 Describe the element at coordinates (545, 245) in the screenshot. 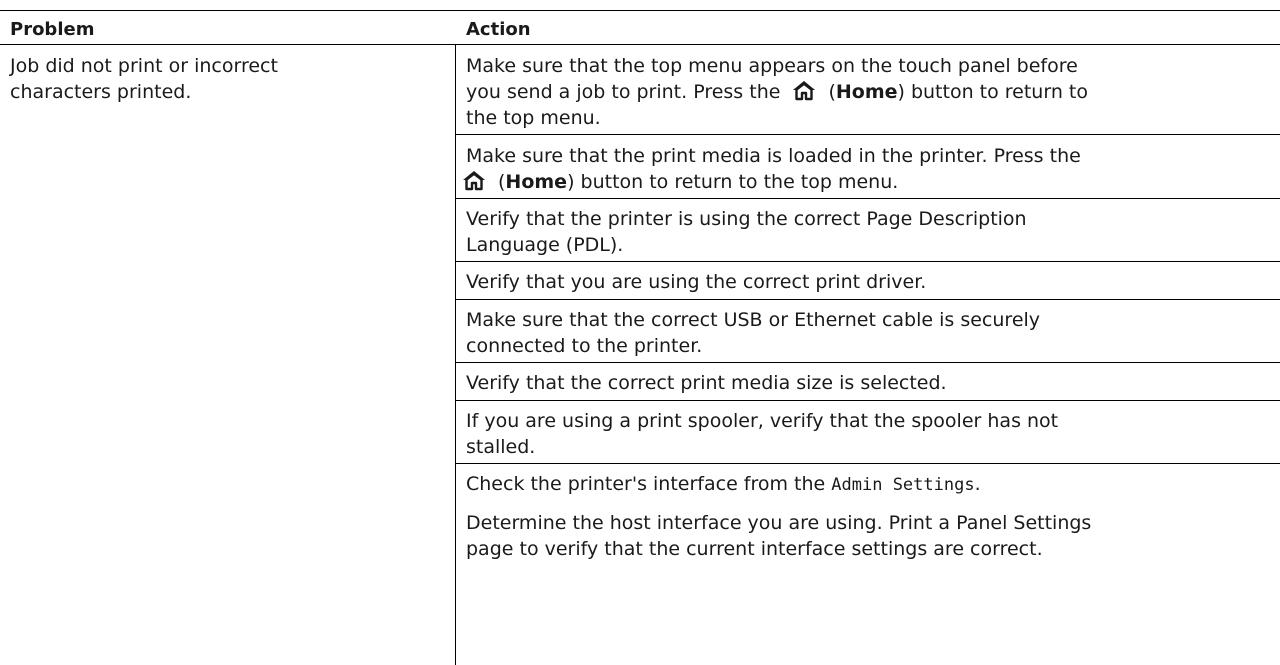

I see `action-line: Language (PDL).` at that location.